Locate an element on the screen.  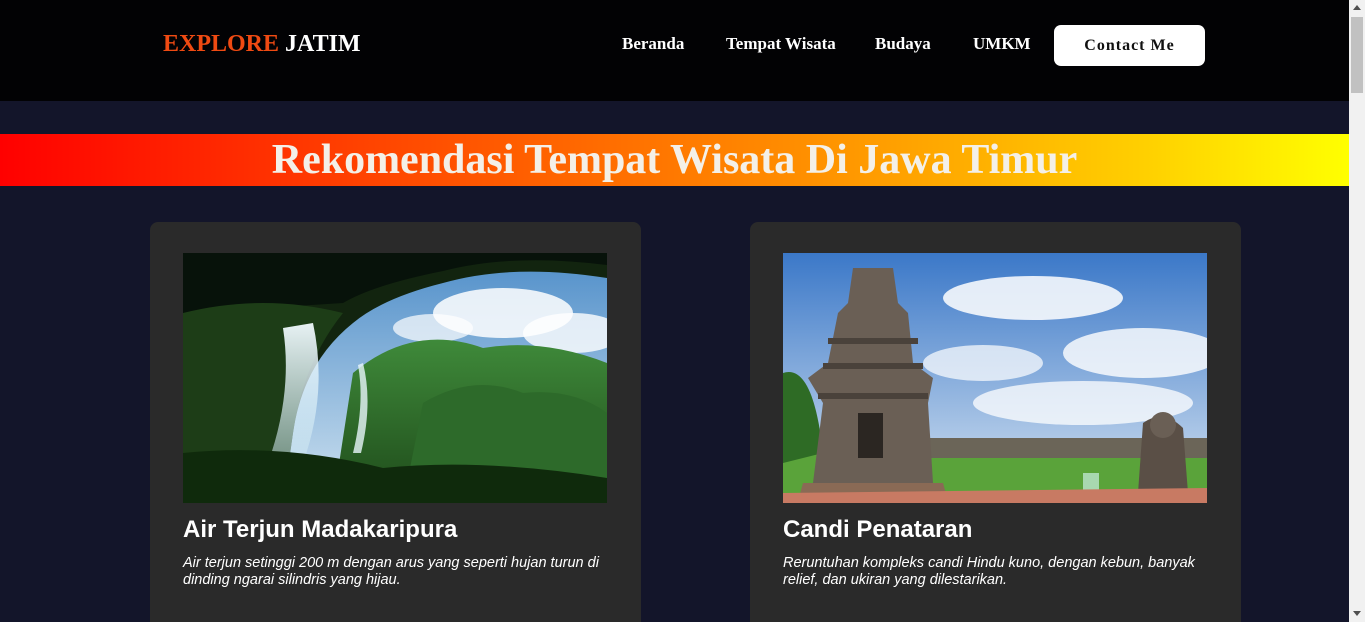
brand-part-explore: EXPLORE is located at coordinates (221, 44).